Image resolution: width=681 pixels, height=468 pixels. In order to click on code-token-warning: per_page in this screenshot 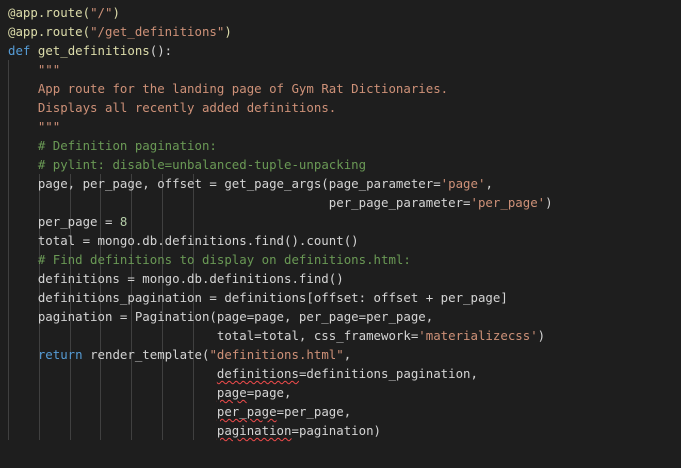, I will do `click(246, 411)`.